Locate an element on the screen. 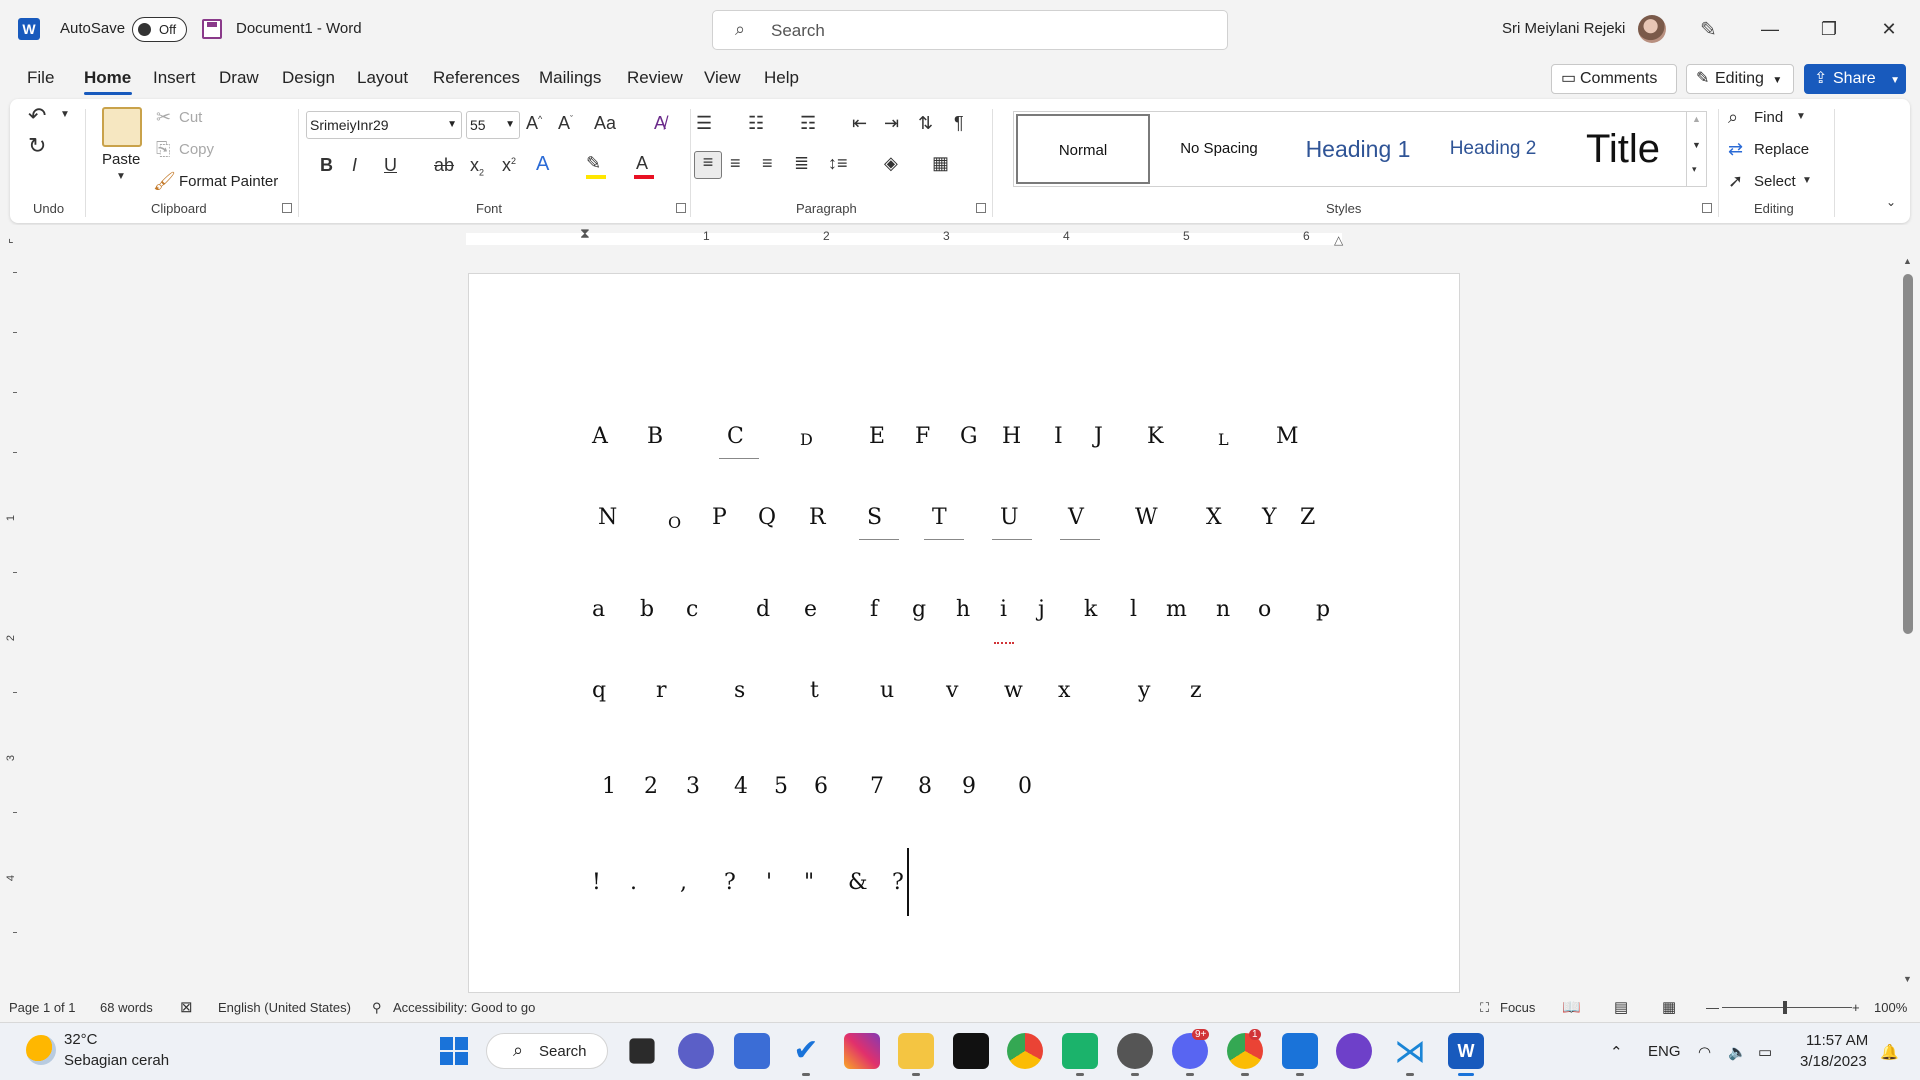 The width and height of the screenshot is (1920, 1080). text-effects-icon: A is located at coordinates (542, 164).